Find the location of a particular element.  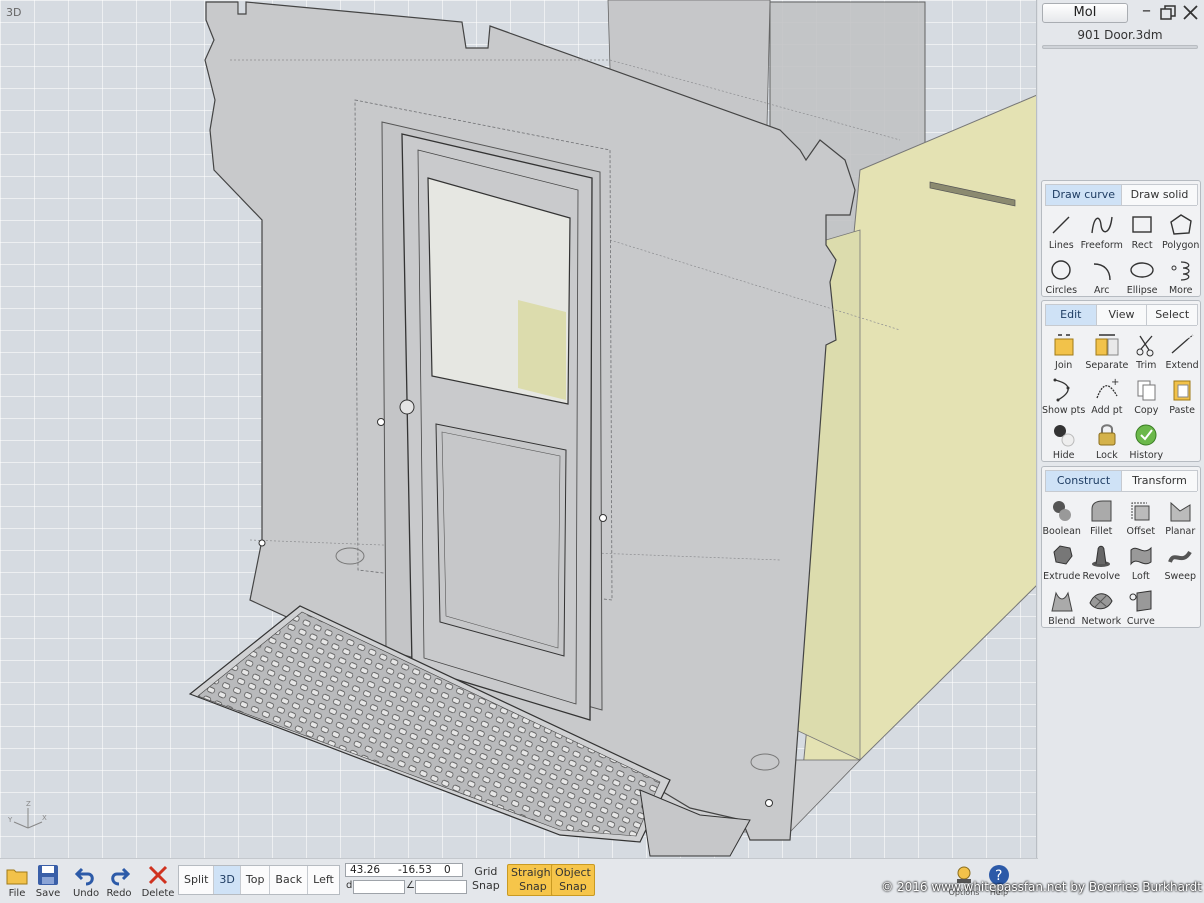

extend-icon is located at coordinates (1182, 344).